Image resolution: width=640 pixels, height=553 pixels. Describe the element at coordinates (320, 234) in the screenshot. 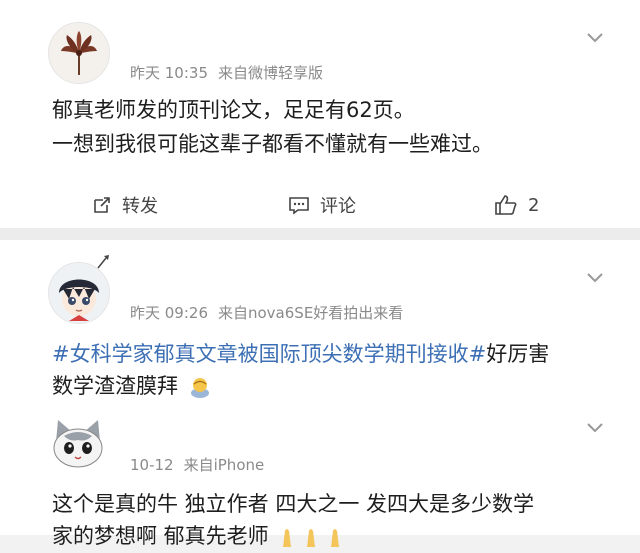

I see `section-divider` at that location.